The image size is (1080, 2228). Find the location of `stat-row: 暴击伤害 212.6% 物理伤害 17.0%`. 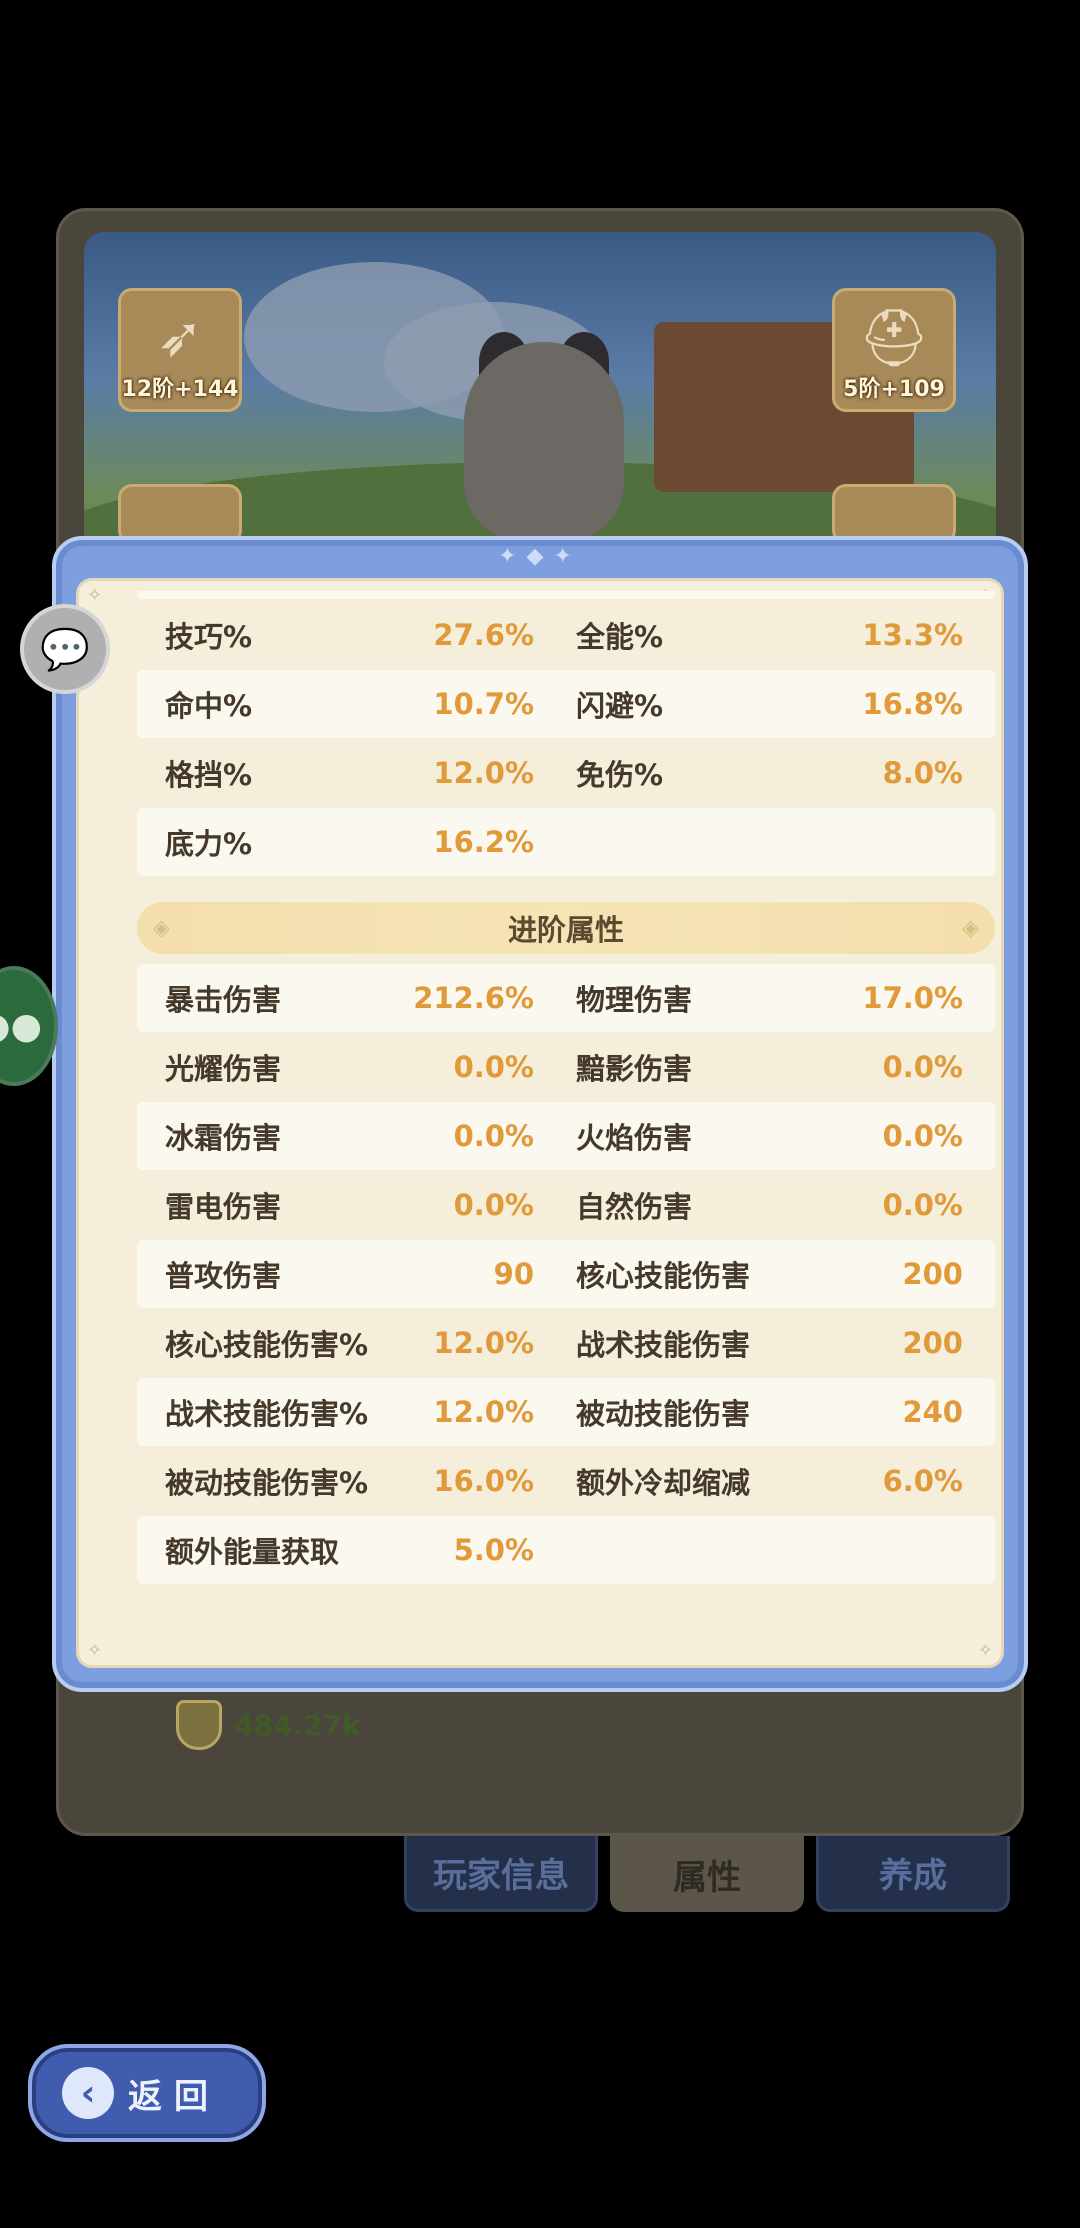

stat-row: 暴击伤害 212.6% 物理伤害 17.0% is located at coordinates (566, 998).